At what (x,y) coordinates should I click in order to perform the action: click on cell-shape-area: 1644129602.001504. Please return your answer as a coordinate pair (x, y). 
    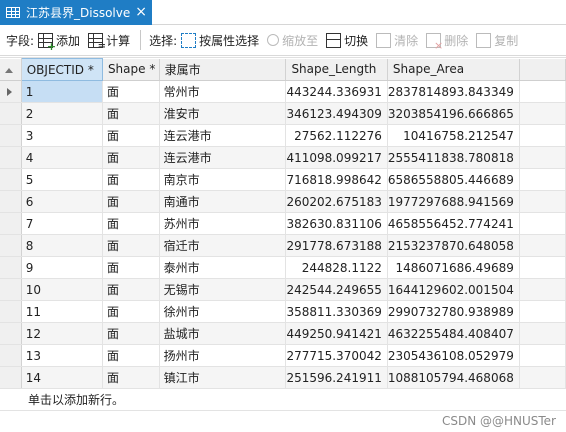
    Looking at the image, I should click on (453, 289).